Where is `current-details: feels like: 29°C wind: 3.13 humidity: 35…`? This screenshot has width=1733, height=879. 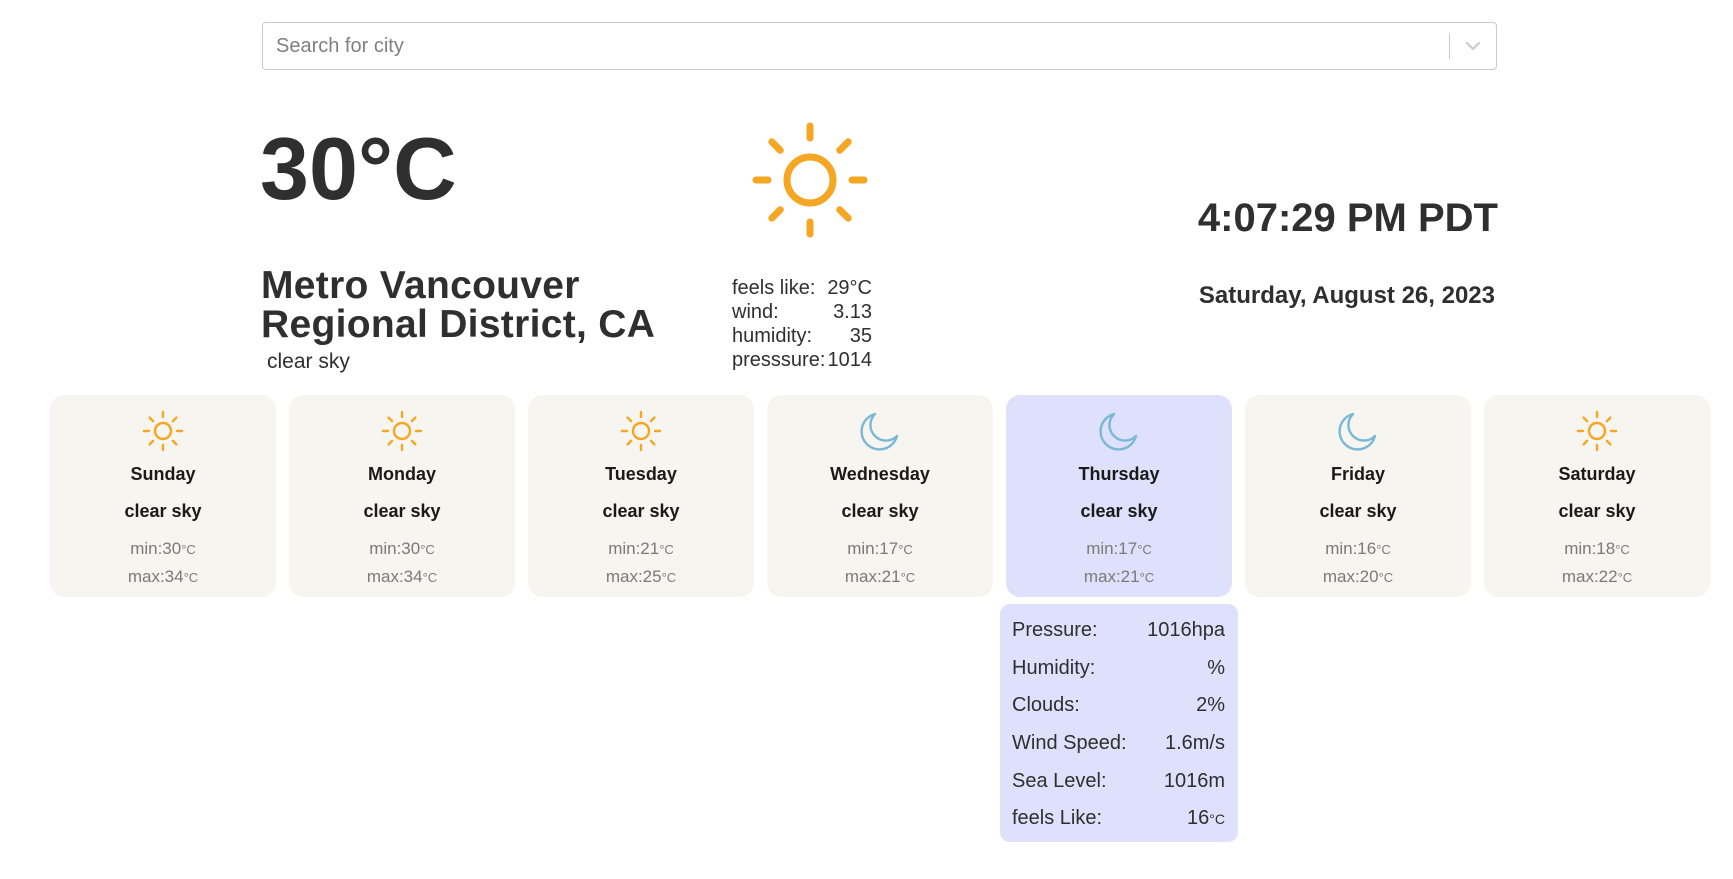
current-details: feels like: 29°C wind: 3.13 humidity: 35… is located at coordinates (802, 324).